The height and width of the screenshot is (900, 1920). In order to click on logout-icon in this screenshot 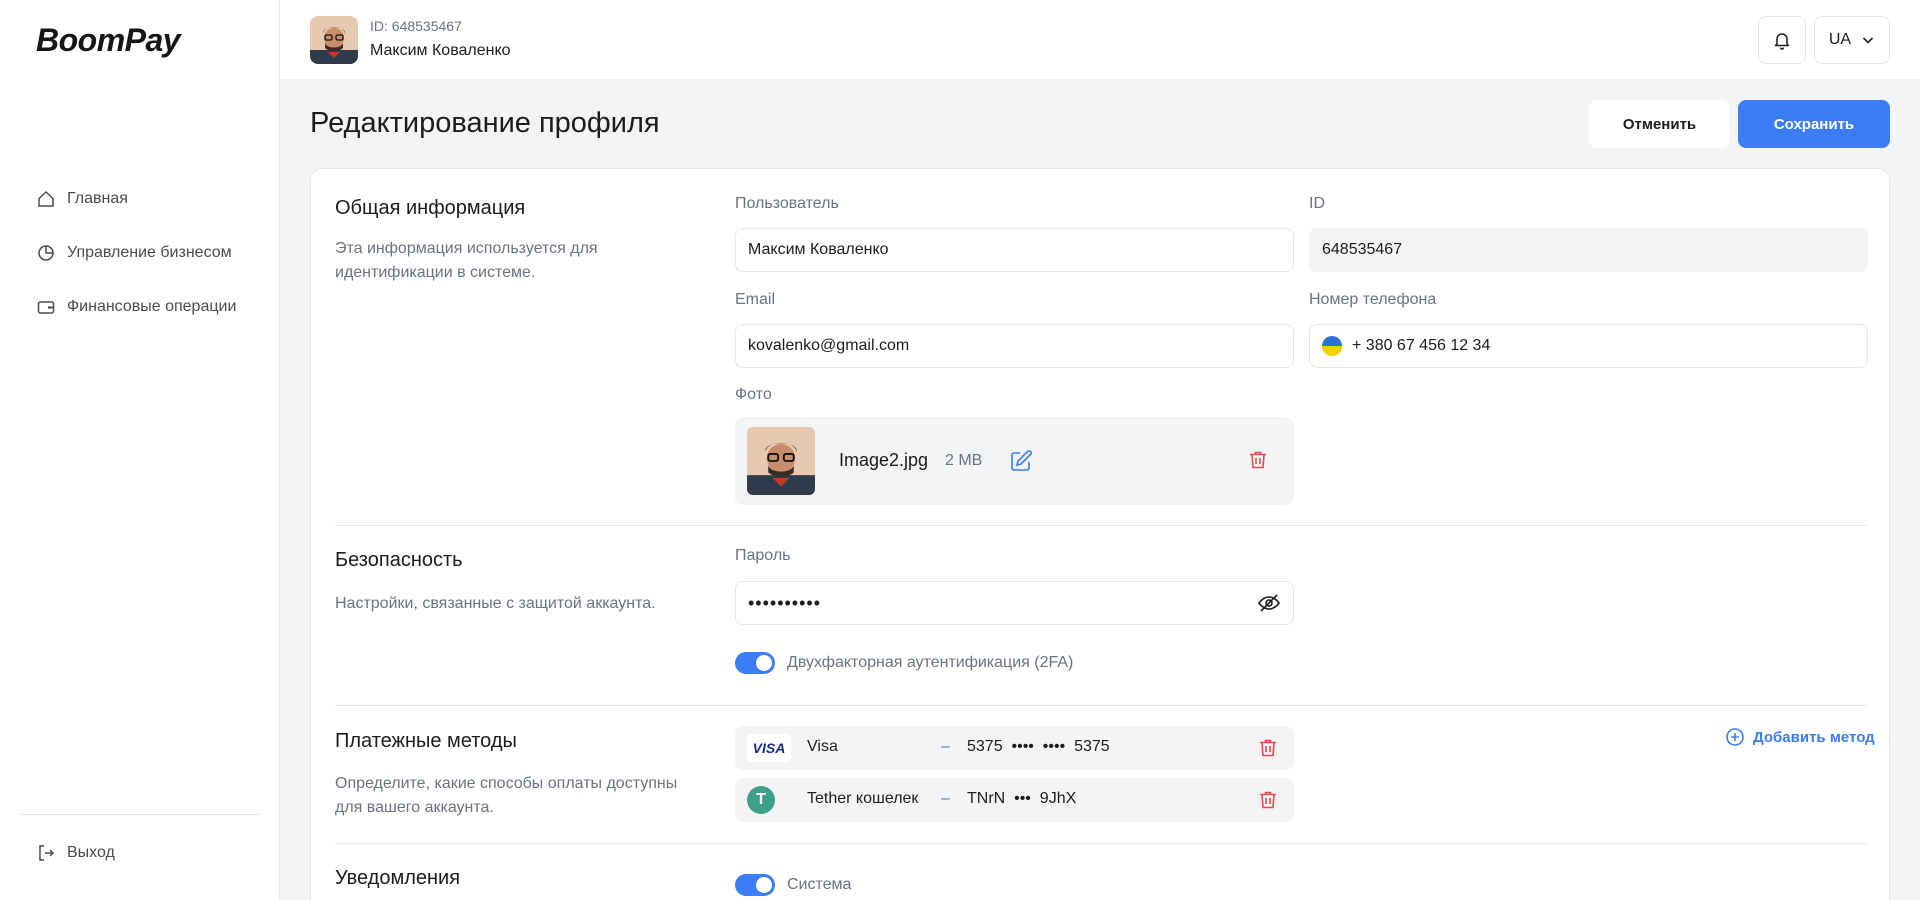, I will do `click(47, 853)`.